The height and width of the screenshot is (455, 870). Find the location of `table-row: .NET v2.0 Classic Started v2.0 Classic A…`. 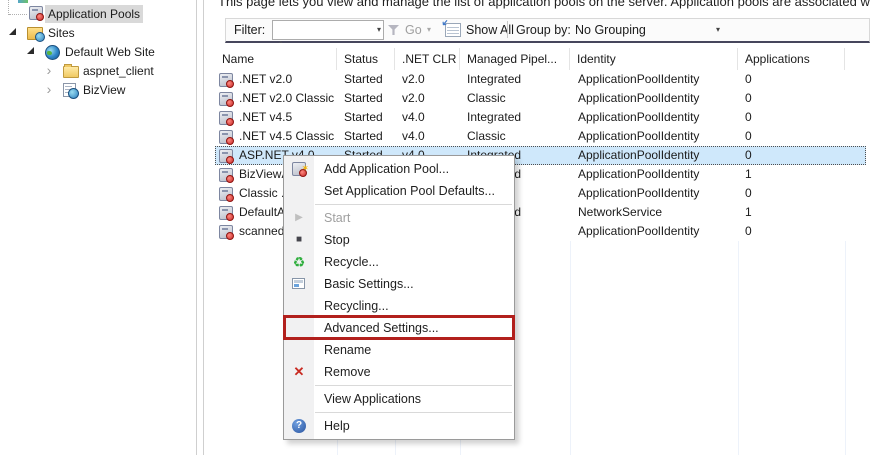

table-row: .NET v2.0 Classic Started v2.0 Classic A… is located at coordinates (530, 98).